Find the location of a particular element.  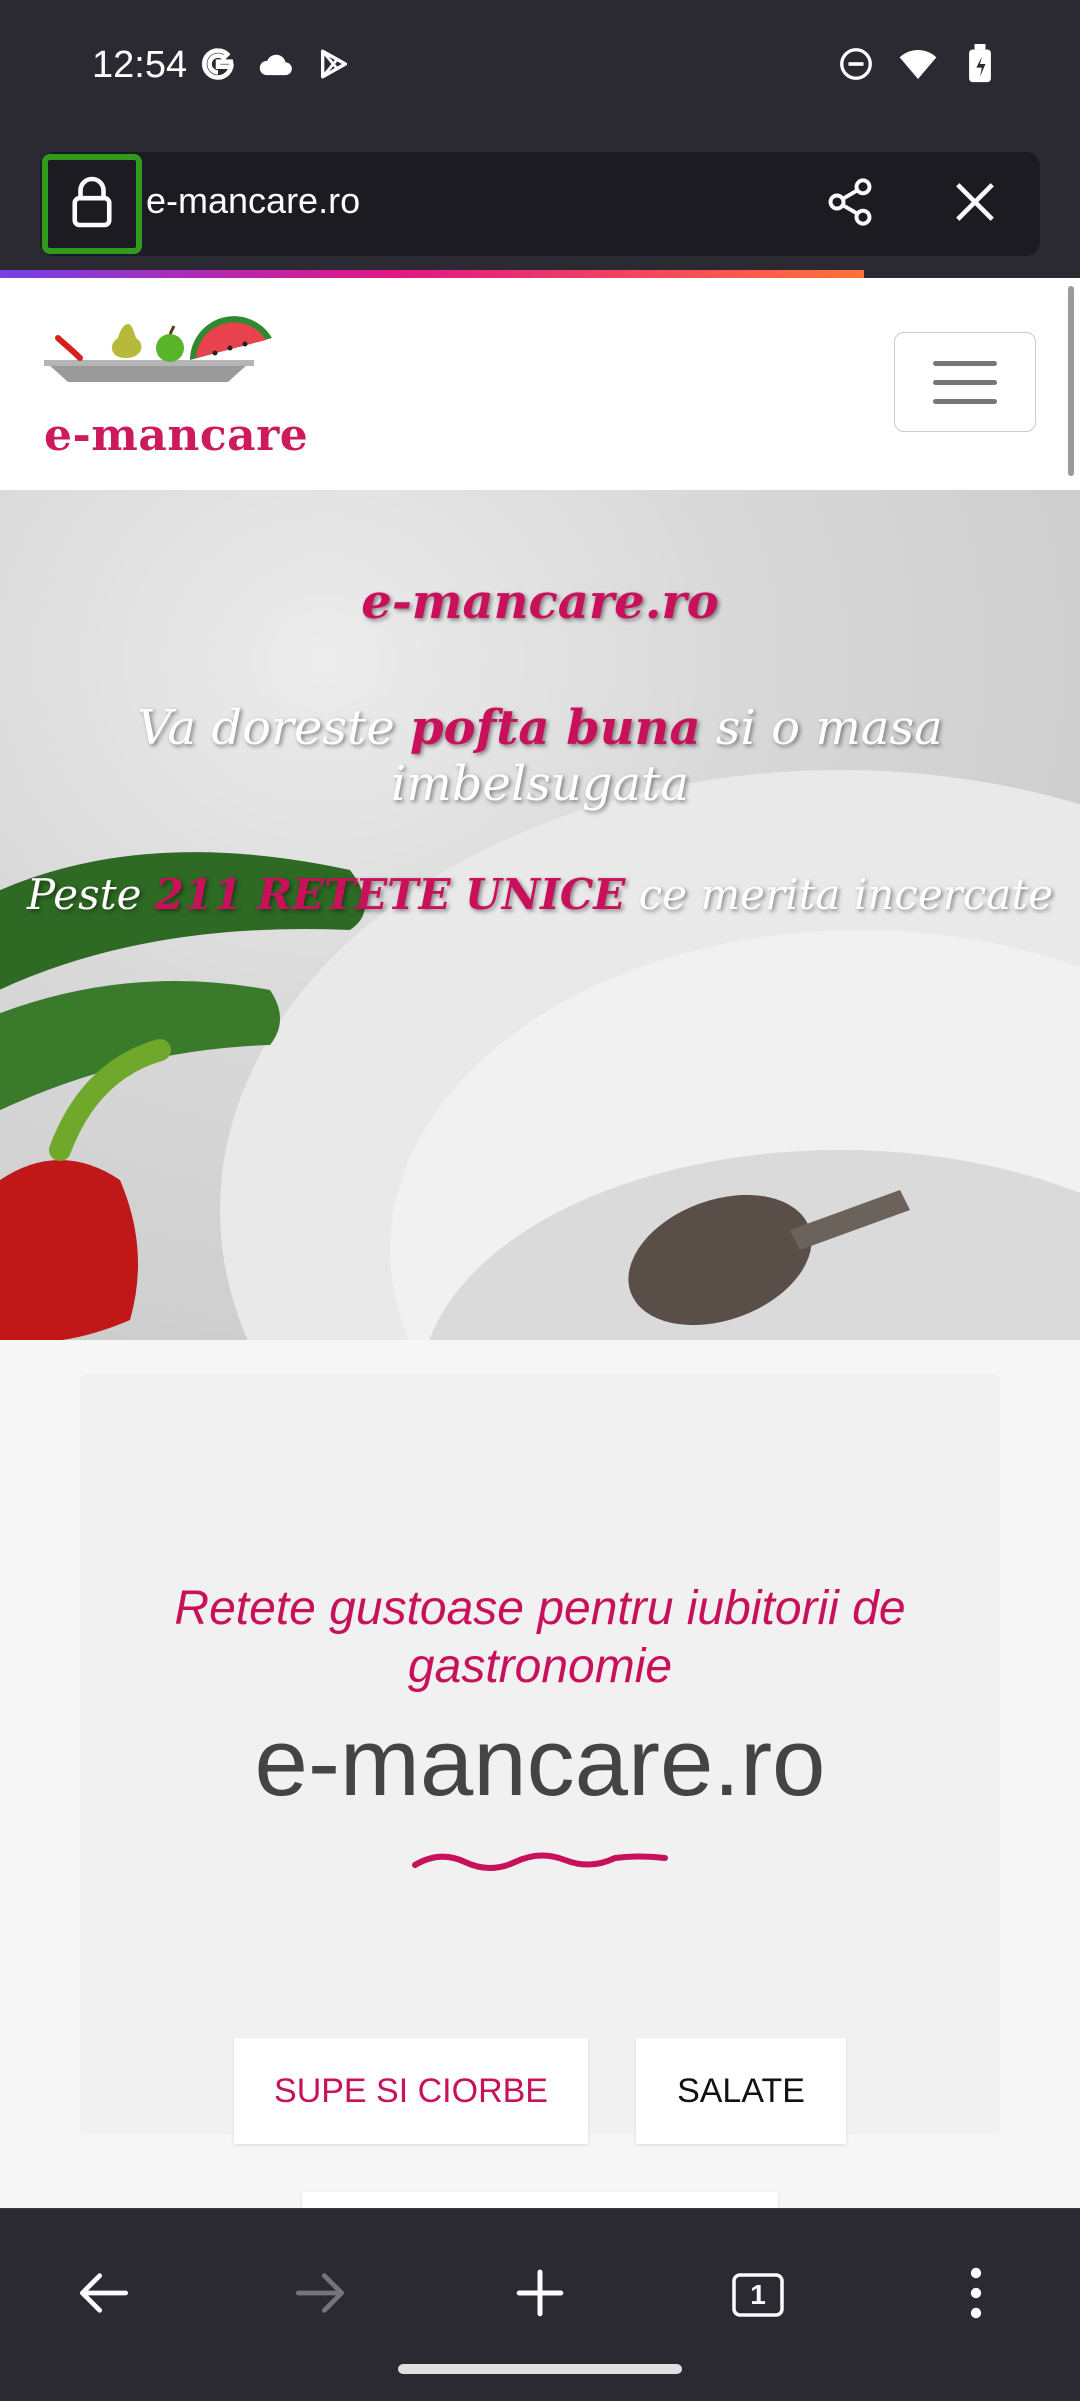

category-button-supe-si-ciorbe: SUPE SI CIORBE is located at coordinates (411, 2091).